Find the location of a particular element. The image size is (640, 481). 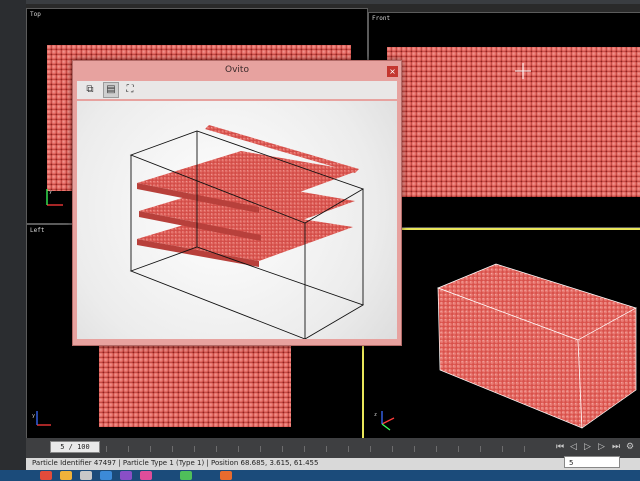

viewport-front-label: Front is located at coordinates (381, 18).